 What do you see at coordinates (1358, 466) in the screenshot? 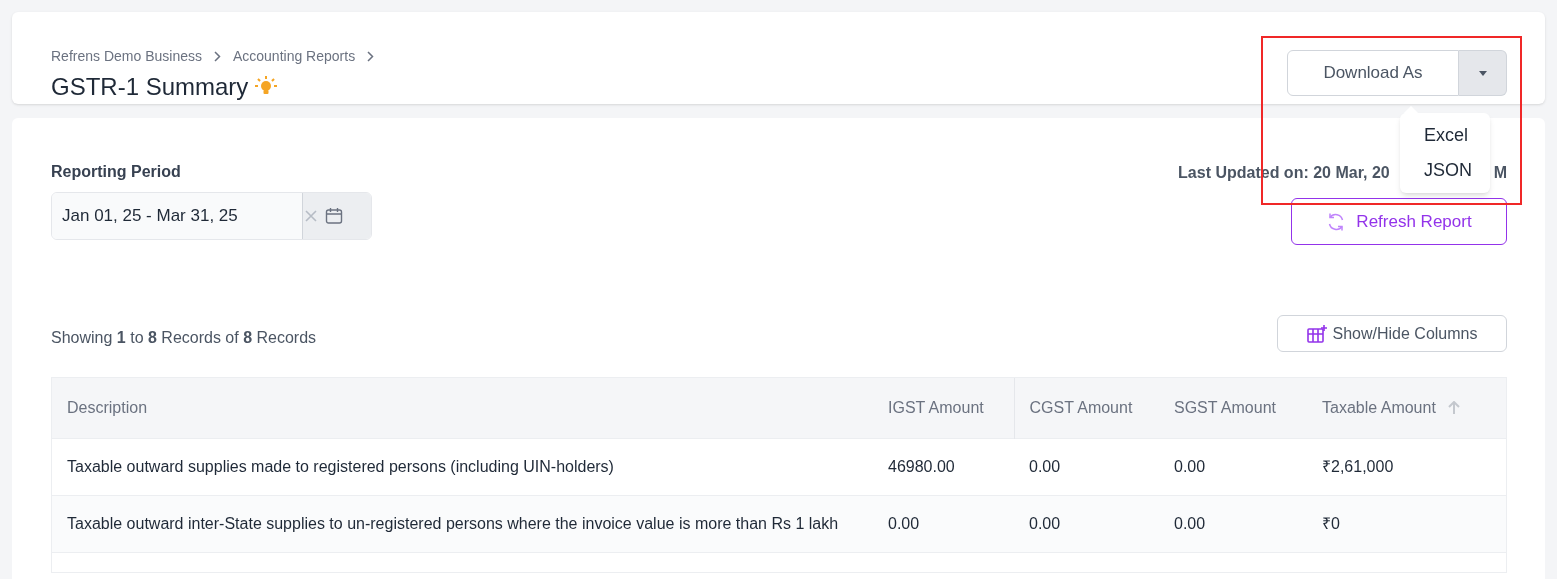
I see `table-cell: ₹2,61,000` at bounding box center [1358, 466].